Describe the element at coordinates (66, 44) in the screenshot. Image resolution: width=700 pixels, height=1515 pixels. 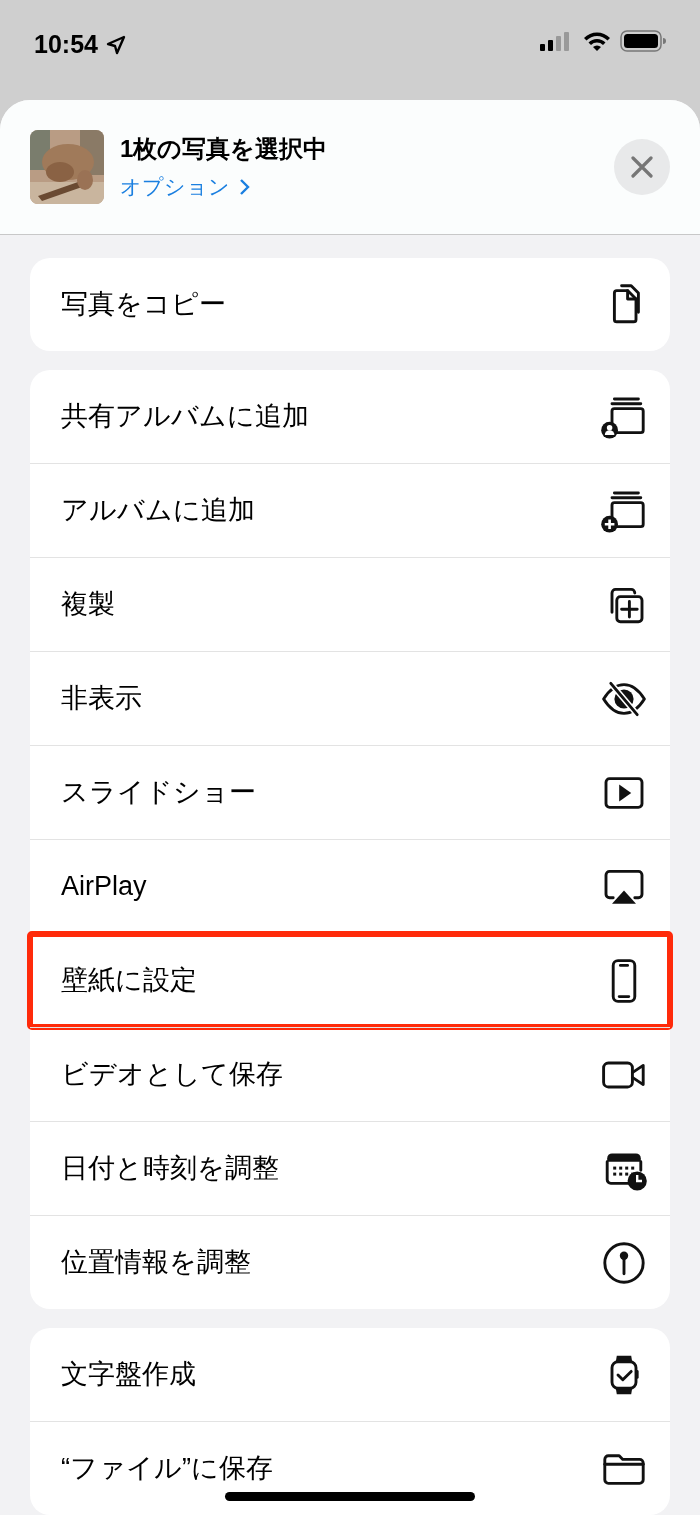
I see `status-time: 10:54` at that location.